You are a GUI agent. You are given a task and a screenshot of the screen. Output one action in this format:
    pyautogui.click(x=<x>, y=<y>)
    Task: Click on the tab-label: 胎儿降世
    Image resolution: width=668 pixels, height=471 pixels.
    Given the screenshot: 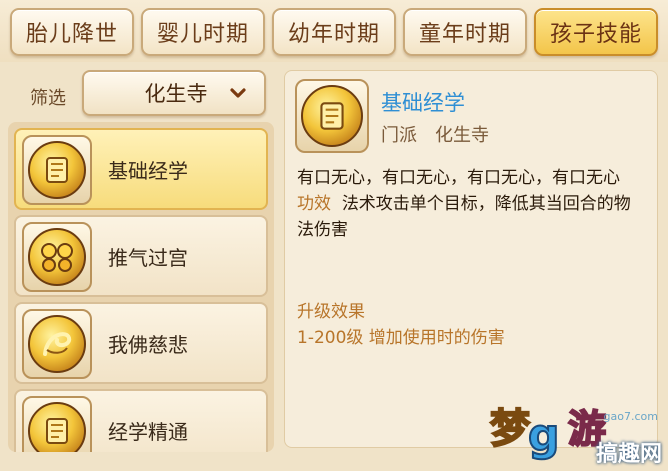 What is the action you would take?
    pyautogui.click(x=71, y=34)
    